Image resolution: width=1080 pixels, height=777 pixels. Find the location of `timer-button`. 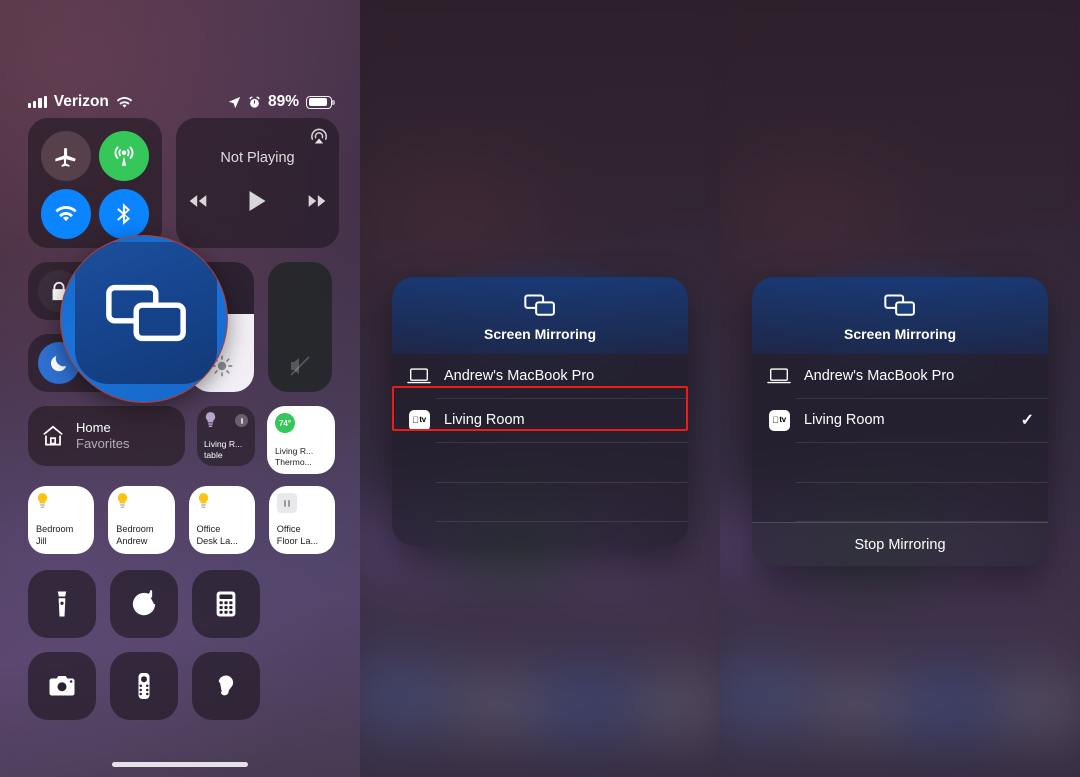

timer-button is located at coordinates (144, 604).